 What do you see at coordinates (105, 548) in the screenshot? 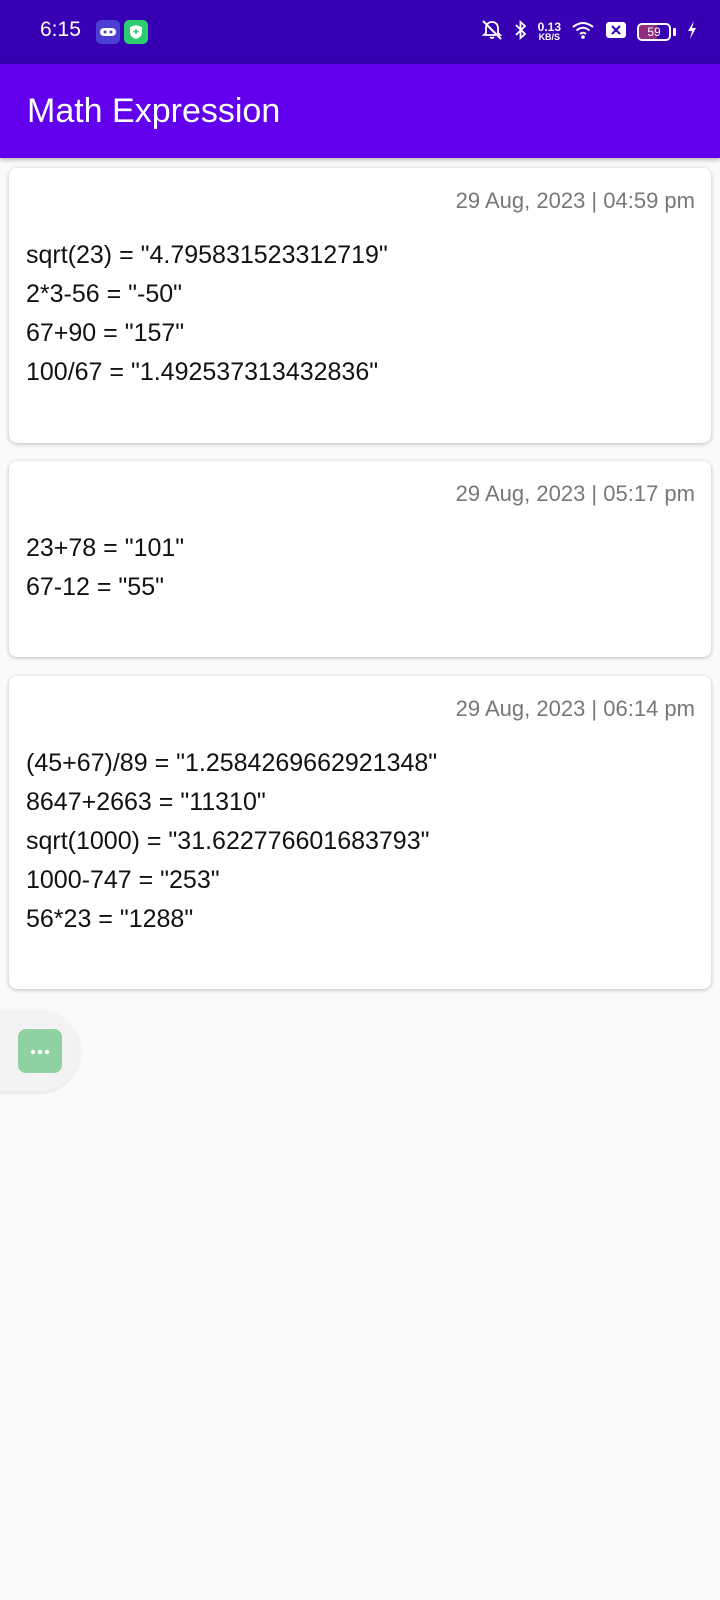
I see `expression-line: 23+78 = "101"` at bounding box center [105, 548].